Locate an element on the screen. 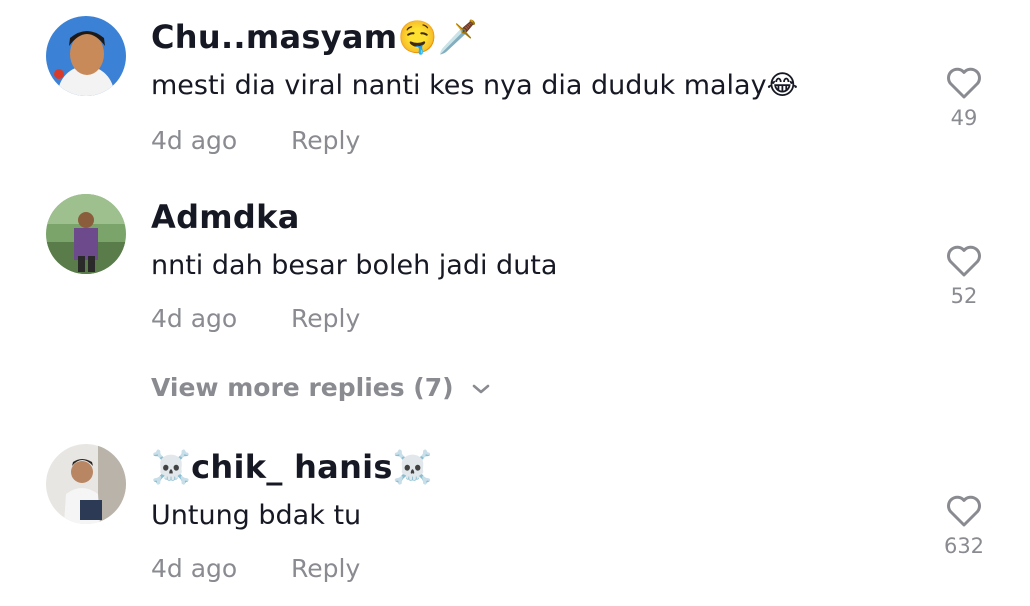  username-text: Chu..masyam is located at coordinates (274, 37).